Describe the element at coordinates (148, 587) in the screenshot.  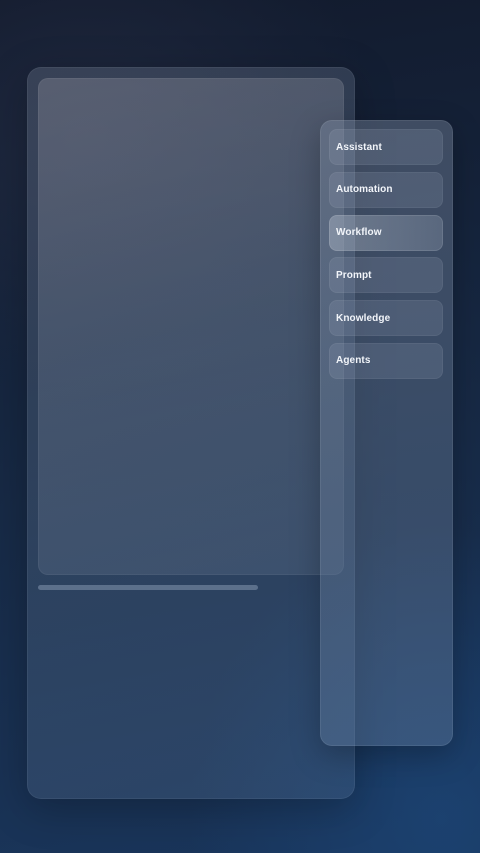
I see `loading-bar` at that location.